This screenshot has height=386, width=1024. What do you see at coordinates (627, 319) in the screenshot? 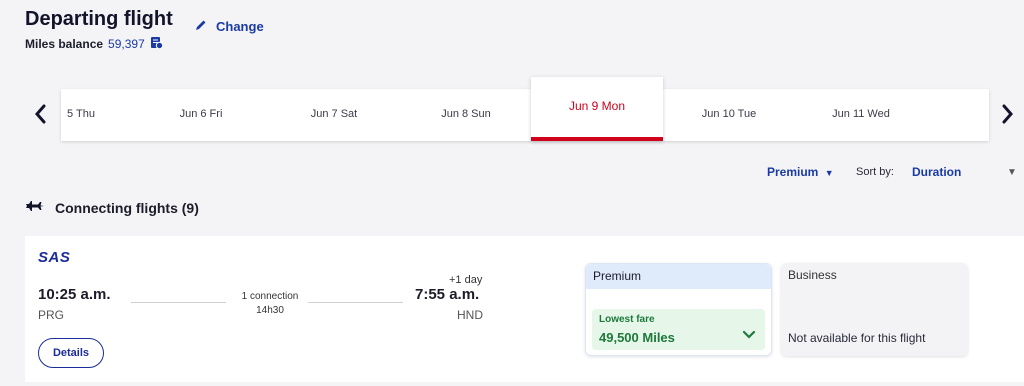
I see `lowest-fare-badge: Lowest fare` at bounding box center [627, 319].